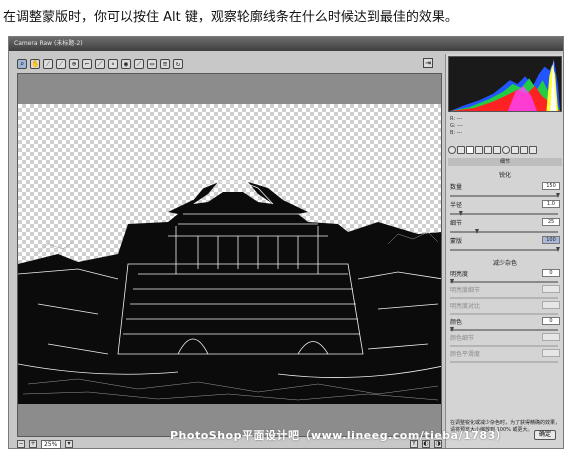 The width and height of the screenshot is (580, 453). Describe the element at coordinates (504, 362) in the screenshot. I see `color-smoothness-slider` at that location.